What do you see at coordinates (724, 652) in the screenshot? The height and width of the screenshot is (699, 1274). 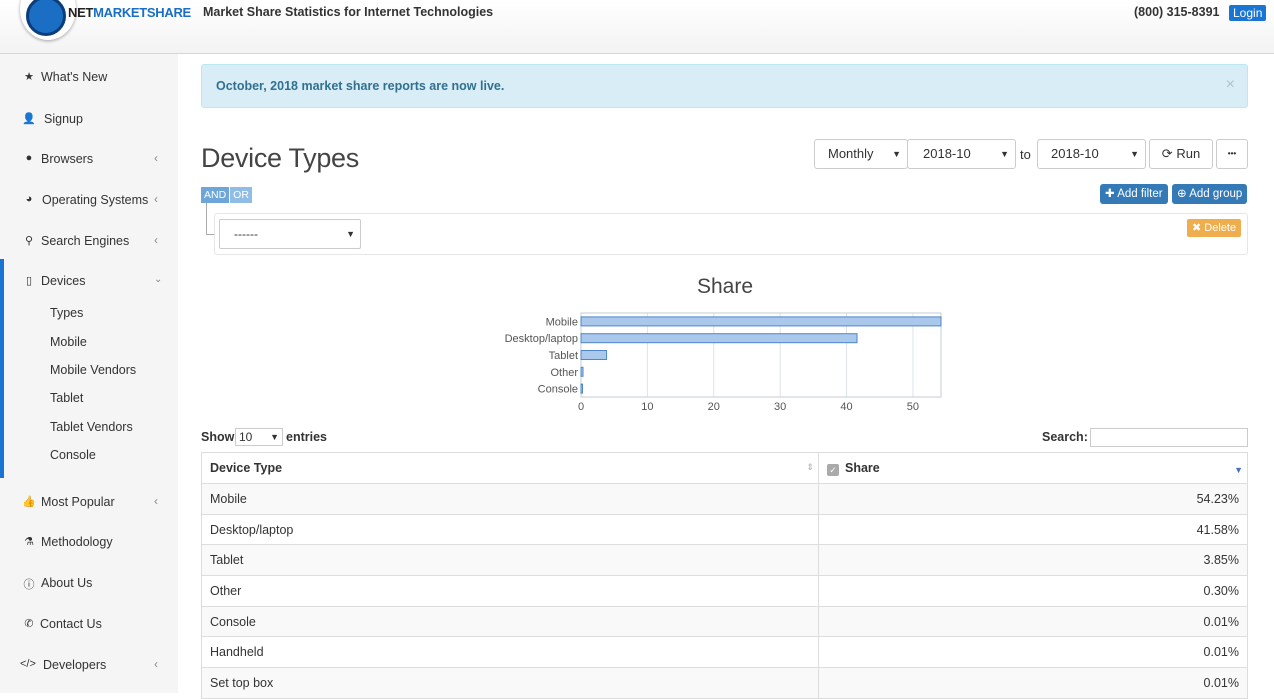 I see `table-row: Handheld 0.01%` at bounding box center [724, 652].